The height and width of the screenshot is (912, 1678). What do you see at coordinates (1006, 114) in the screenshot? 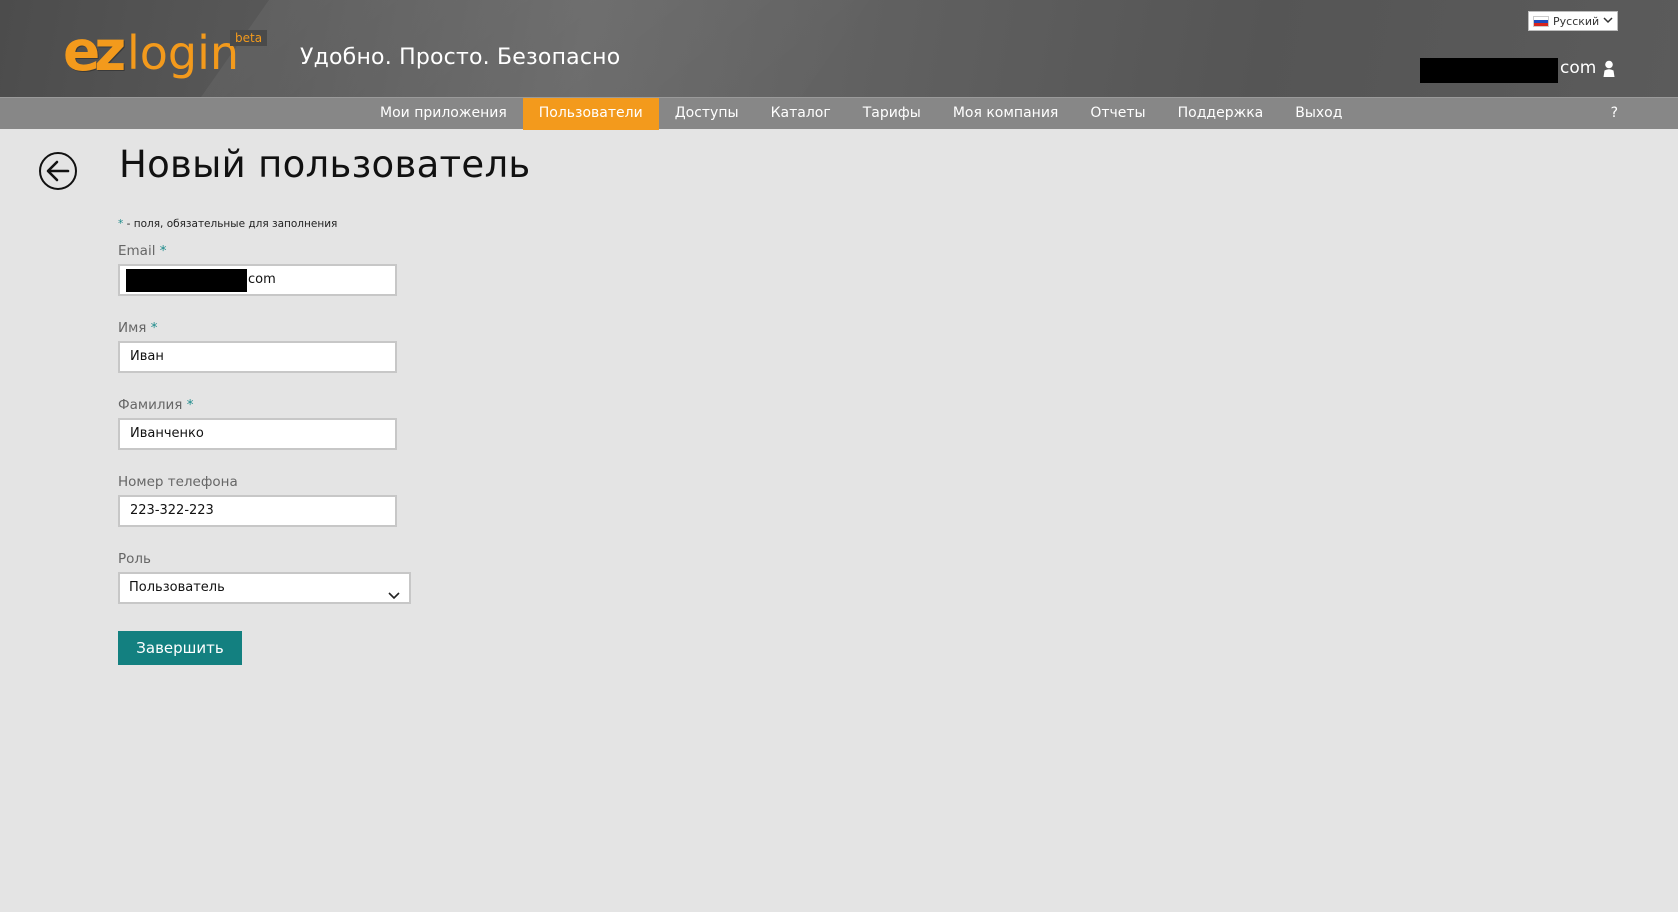
I see `nav-item-my-company: Моя компания` at bounding box center [1006, 114].